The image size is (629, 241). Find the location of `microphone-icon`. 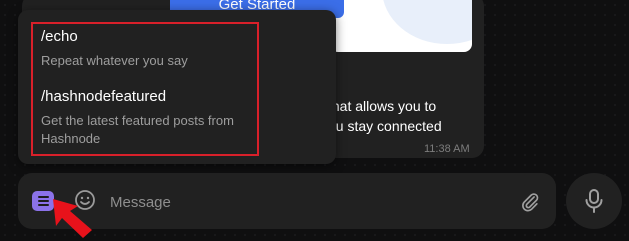

microphone-icon is located at coordinates (594, 201).